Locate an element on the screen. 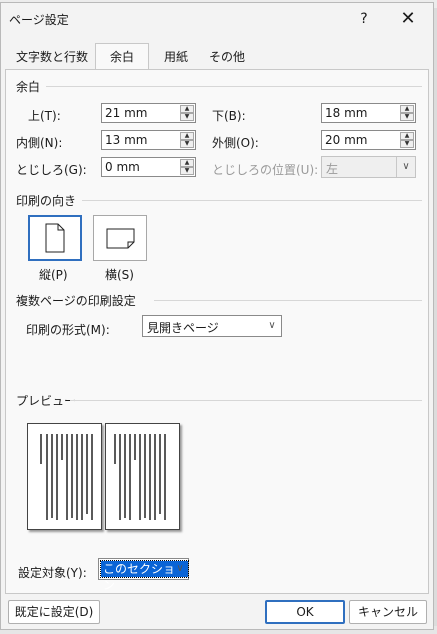  tab-other: その他 is located at coordinates (227, 57).